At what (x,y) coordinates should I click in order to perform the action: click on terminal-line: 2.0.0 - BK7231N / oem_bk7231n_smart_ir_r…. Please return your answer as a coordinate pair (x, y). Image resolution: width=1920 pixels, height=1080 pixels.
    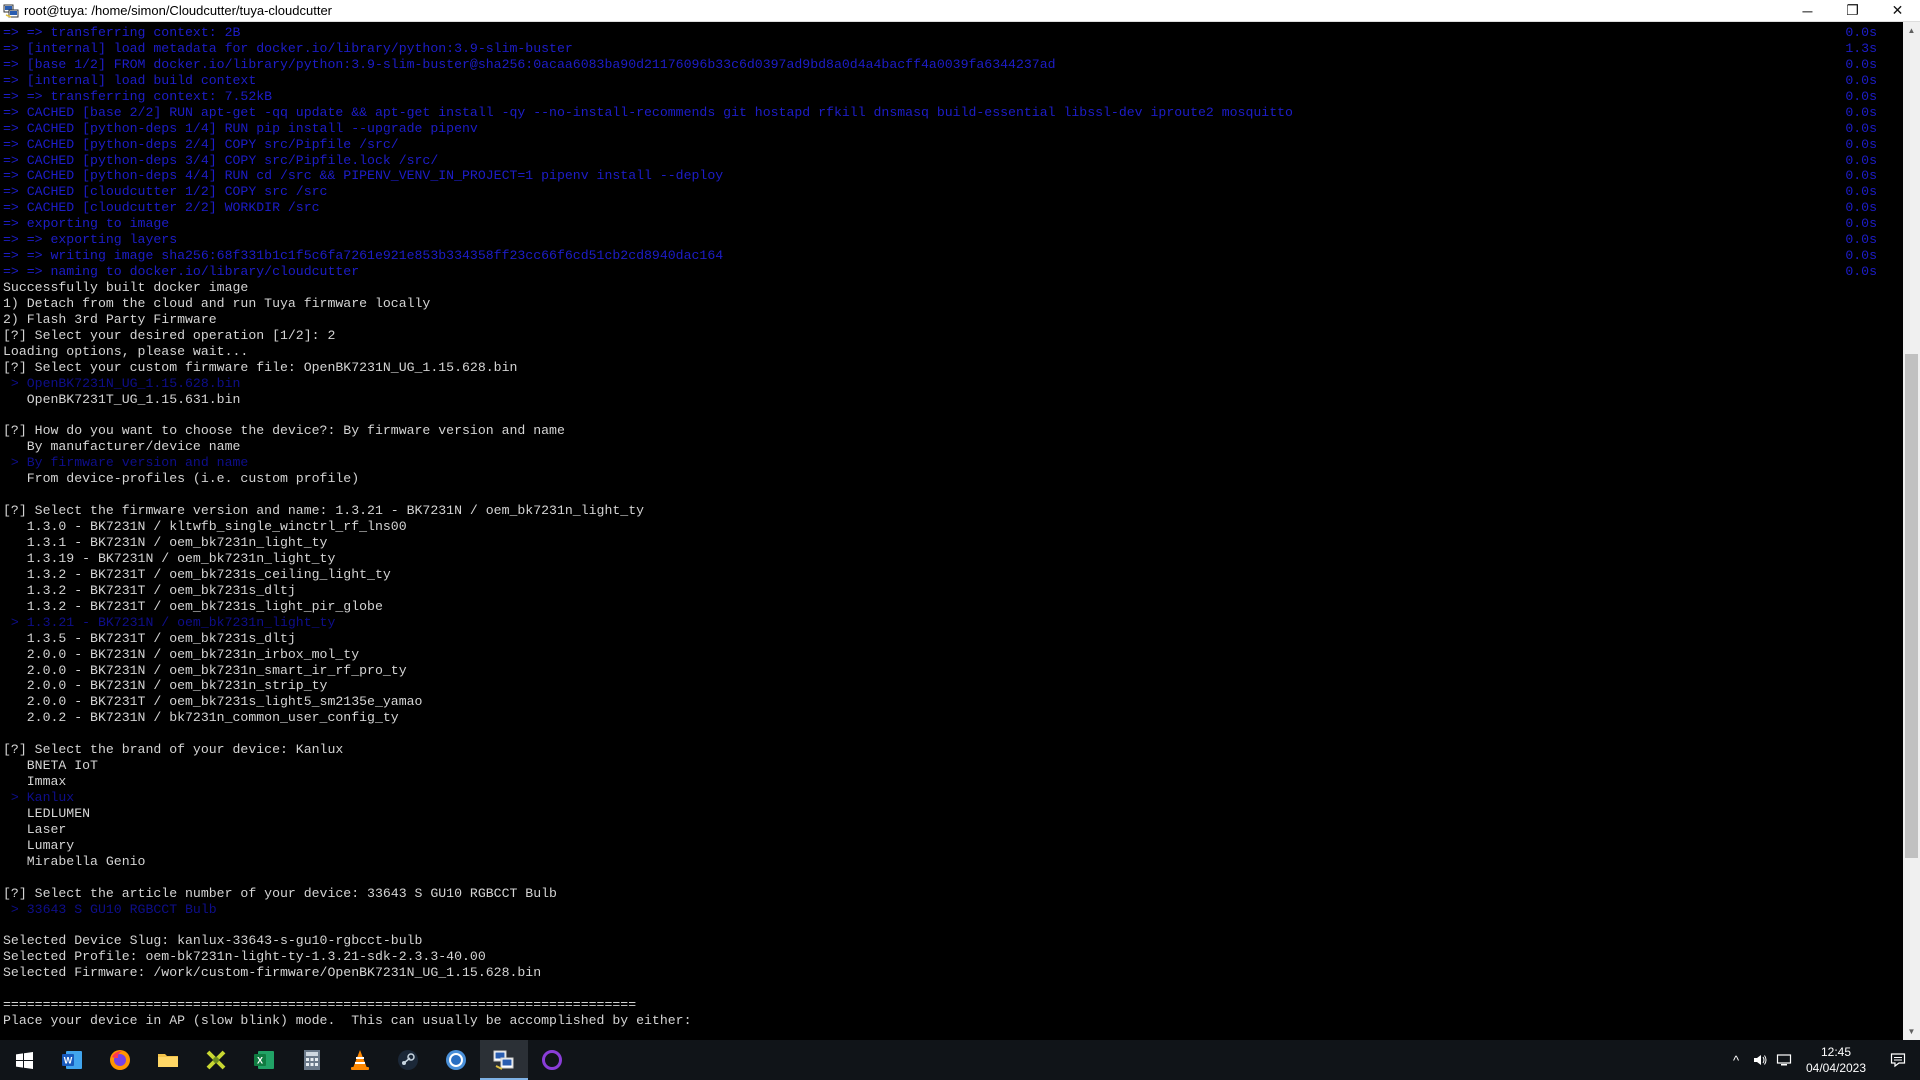
    Looking at the image, I should click on (943, 671).